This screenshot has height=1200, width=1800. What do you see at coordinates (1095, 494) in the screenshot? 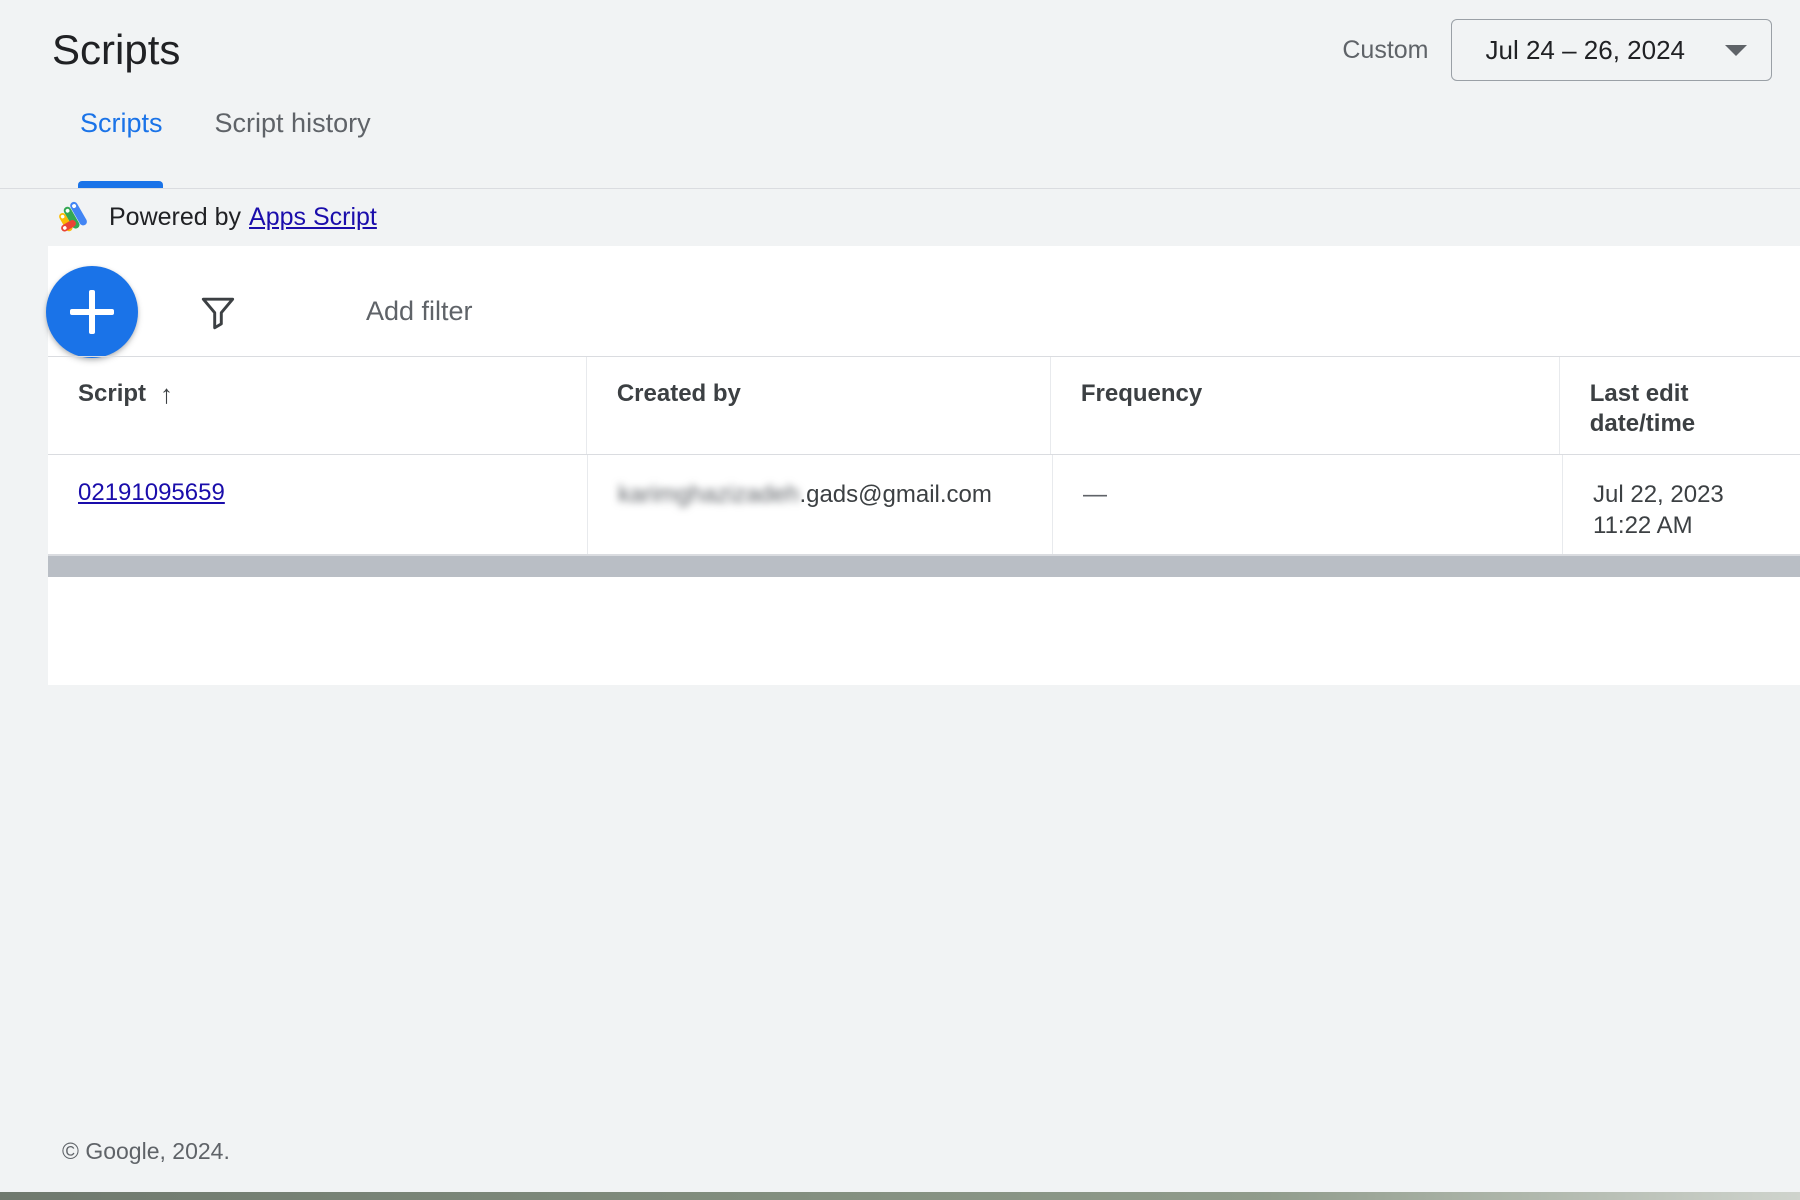
I see `frequency-value: —` at bounding box center [1095, 494].